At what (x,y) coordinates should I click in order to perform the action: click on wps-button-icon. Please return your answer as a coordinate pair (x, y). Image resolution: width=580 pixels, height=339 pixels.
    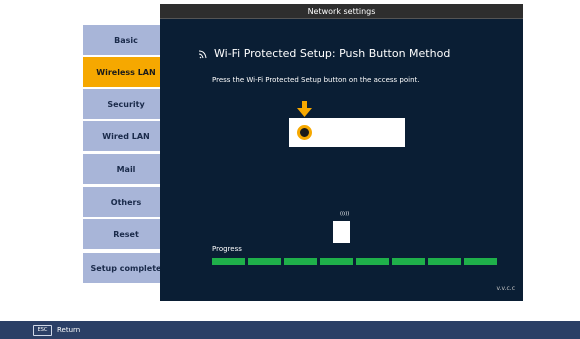
    Looking at the image, I should click on (304, 132).